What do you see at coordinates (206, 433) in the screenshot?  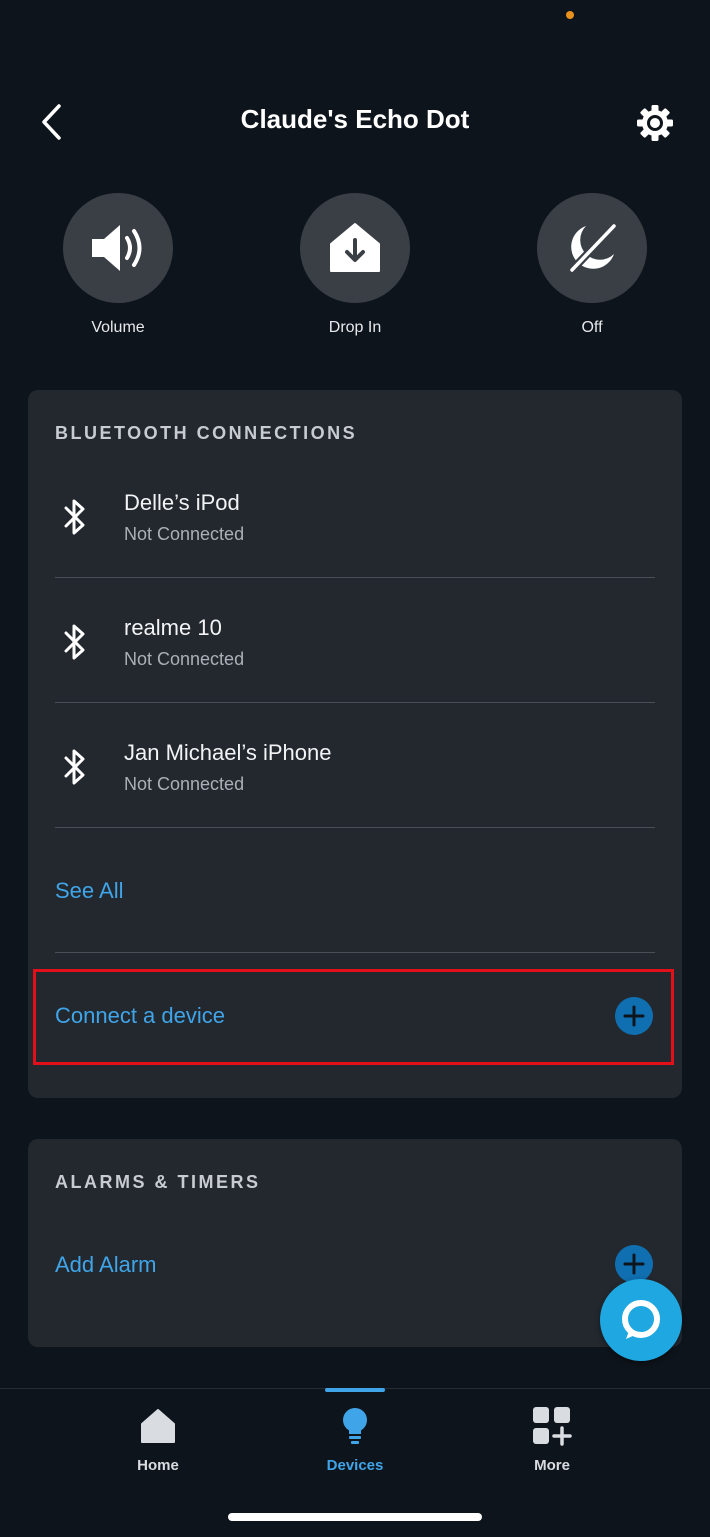 I see `bluetooth-section-title: BLUETOOTH CONNECTIONS` at bounding box center [206, 433].